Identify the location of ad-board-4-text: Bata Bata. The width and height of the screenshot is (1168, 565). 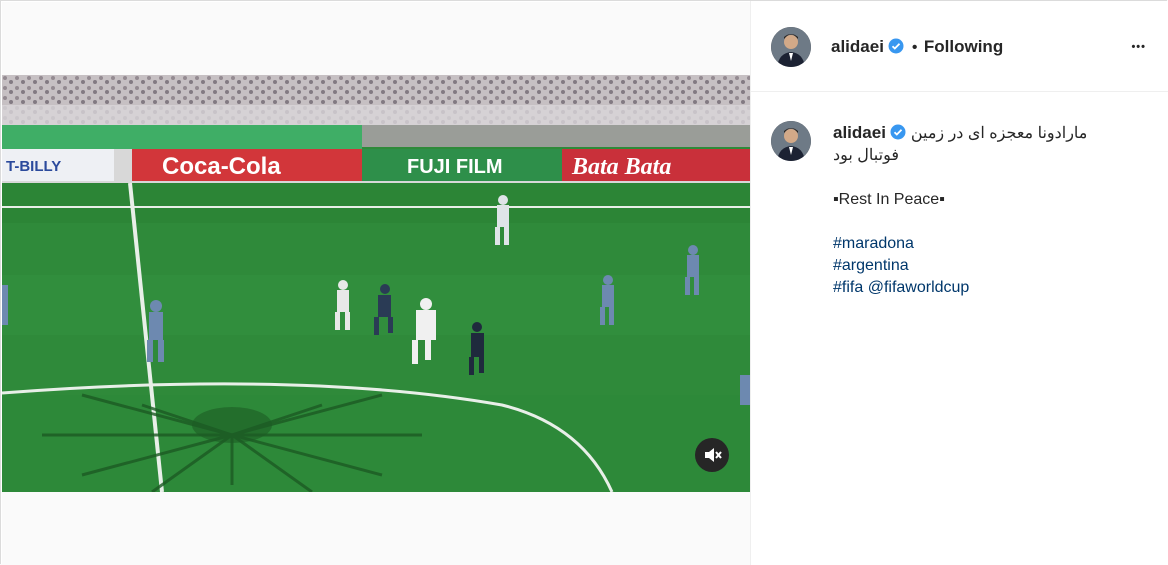
(621, 167).